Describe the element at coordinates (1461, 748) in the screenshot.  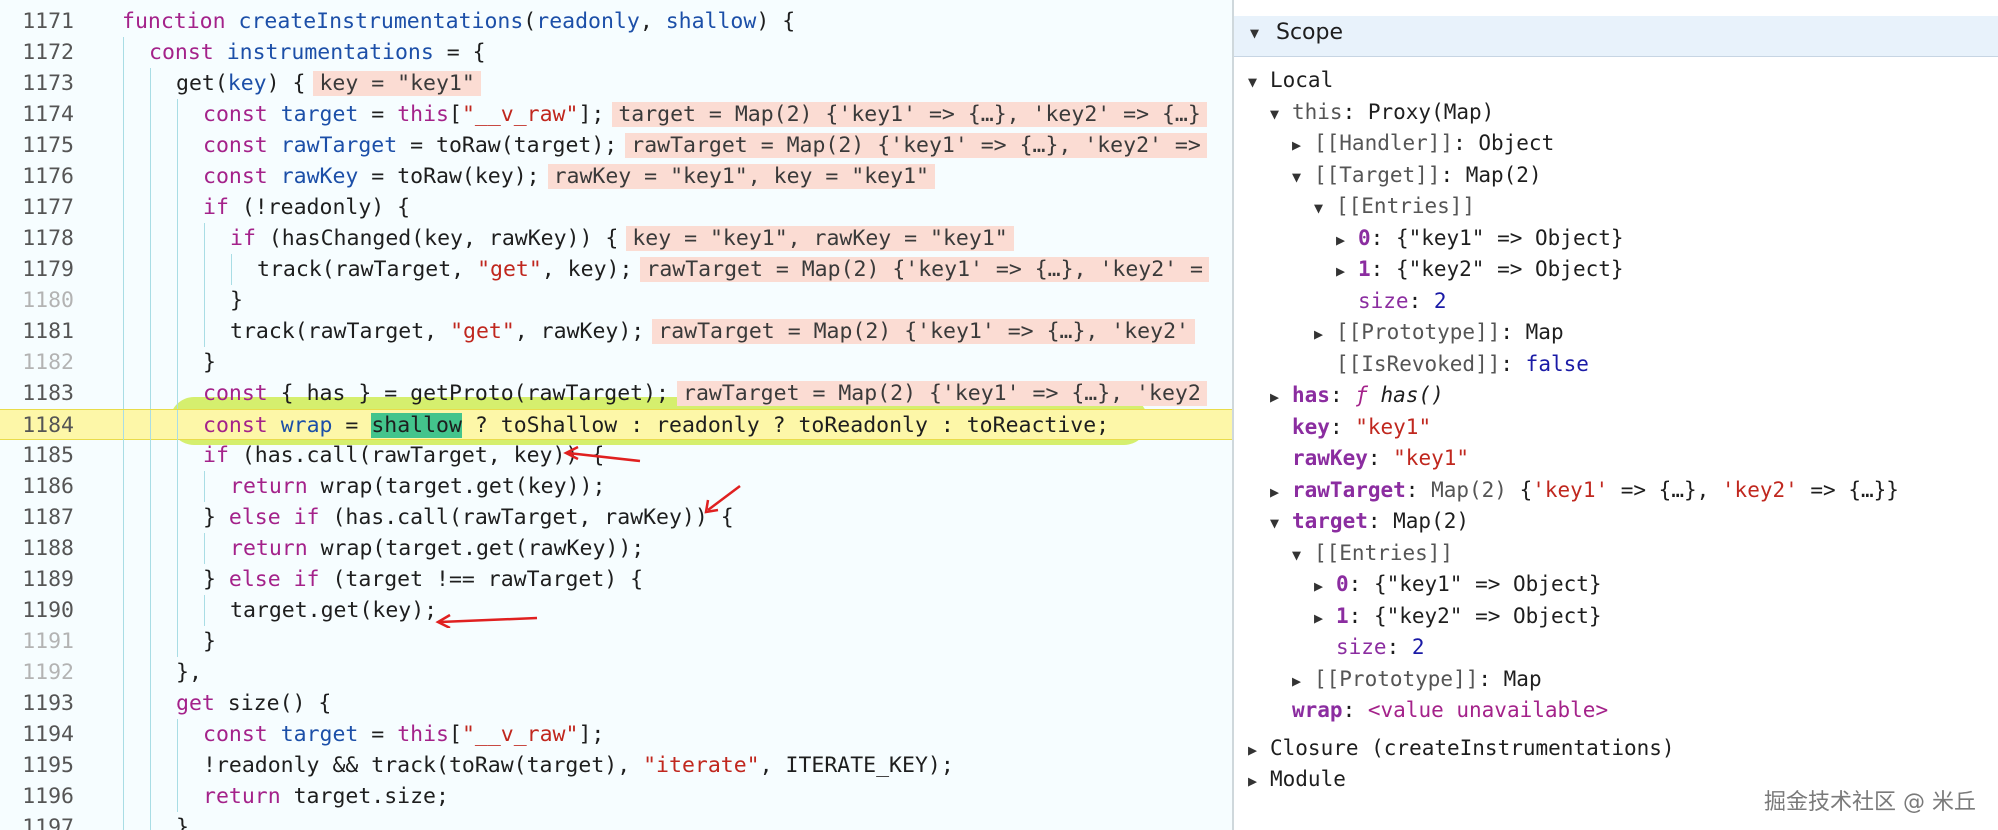
I see `scope-tree-row: ▶ Closure (createInstrumentations)` at that location.